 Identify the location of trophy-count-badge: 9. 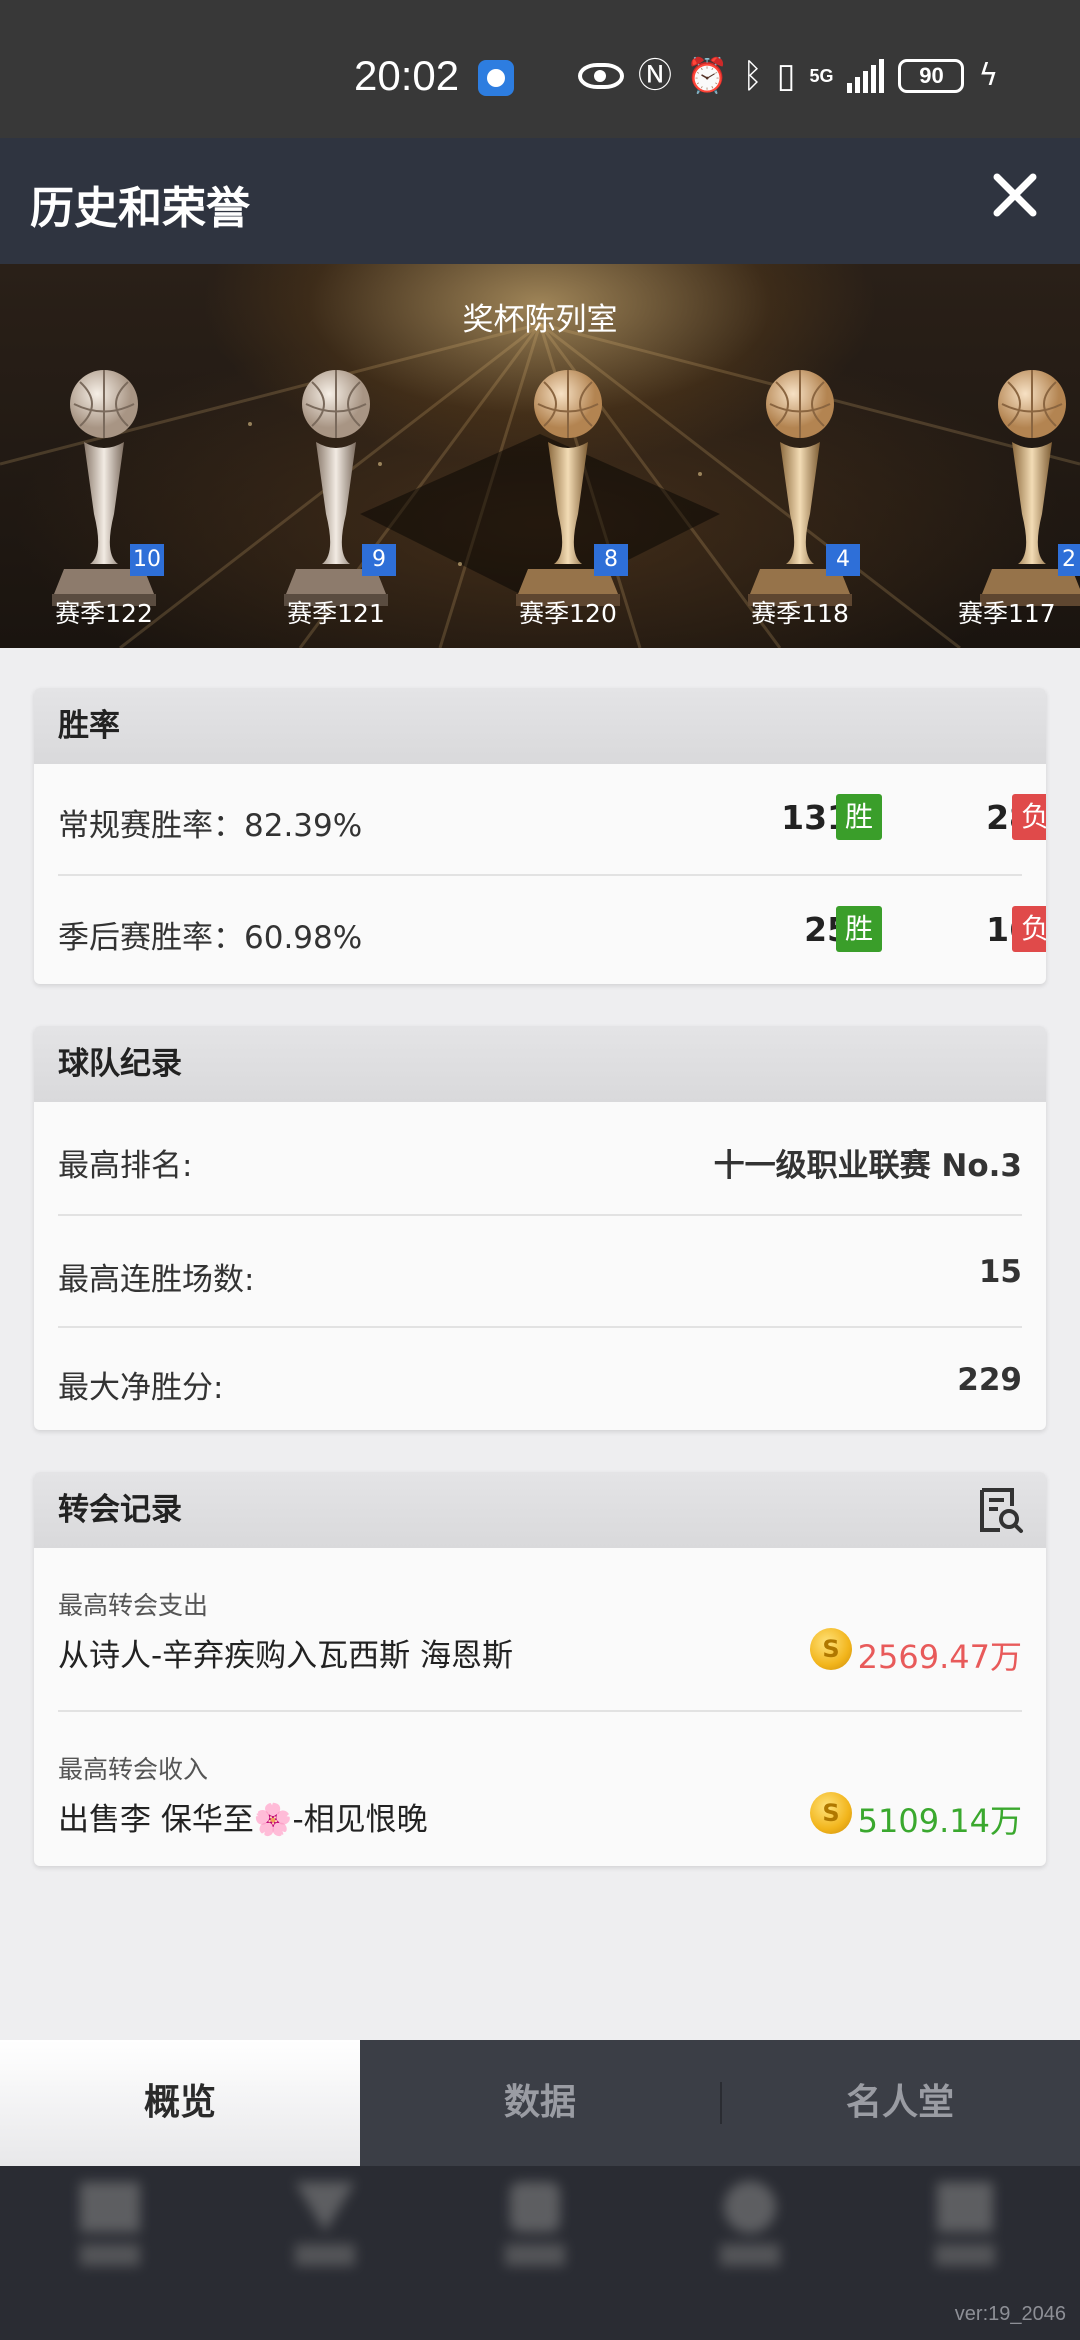
(379, 560).